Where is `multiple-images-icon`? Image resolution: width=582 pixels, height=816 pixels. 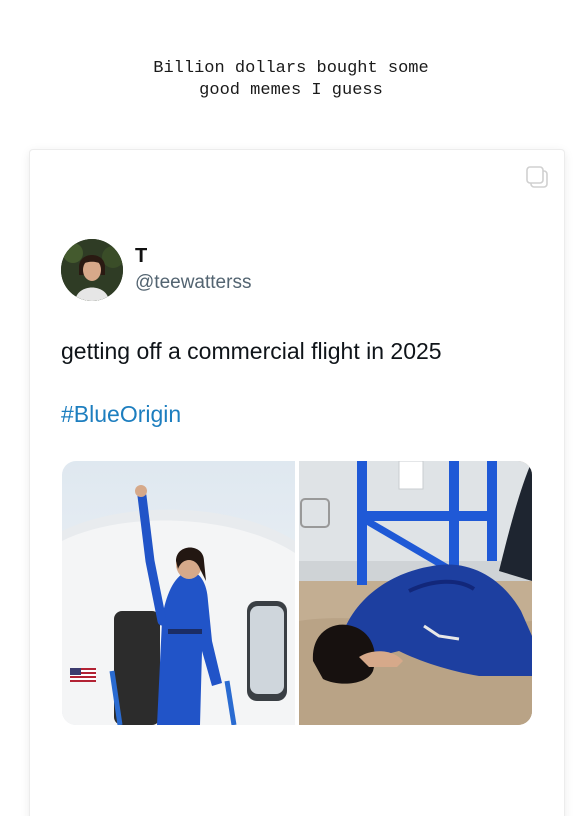
multiple-images-icon is located at coordinates (537, 177).